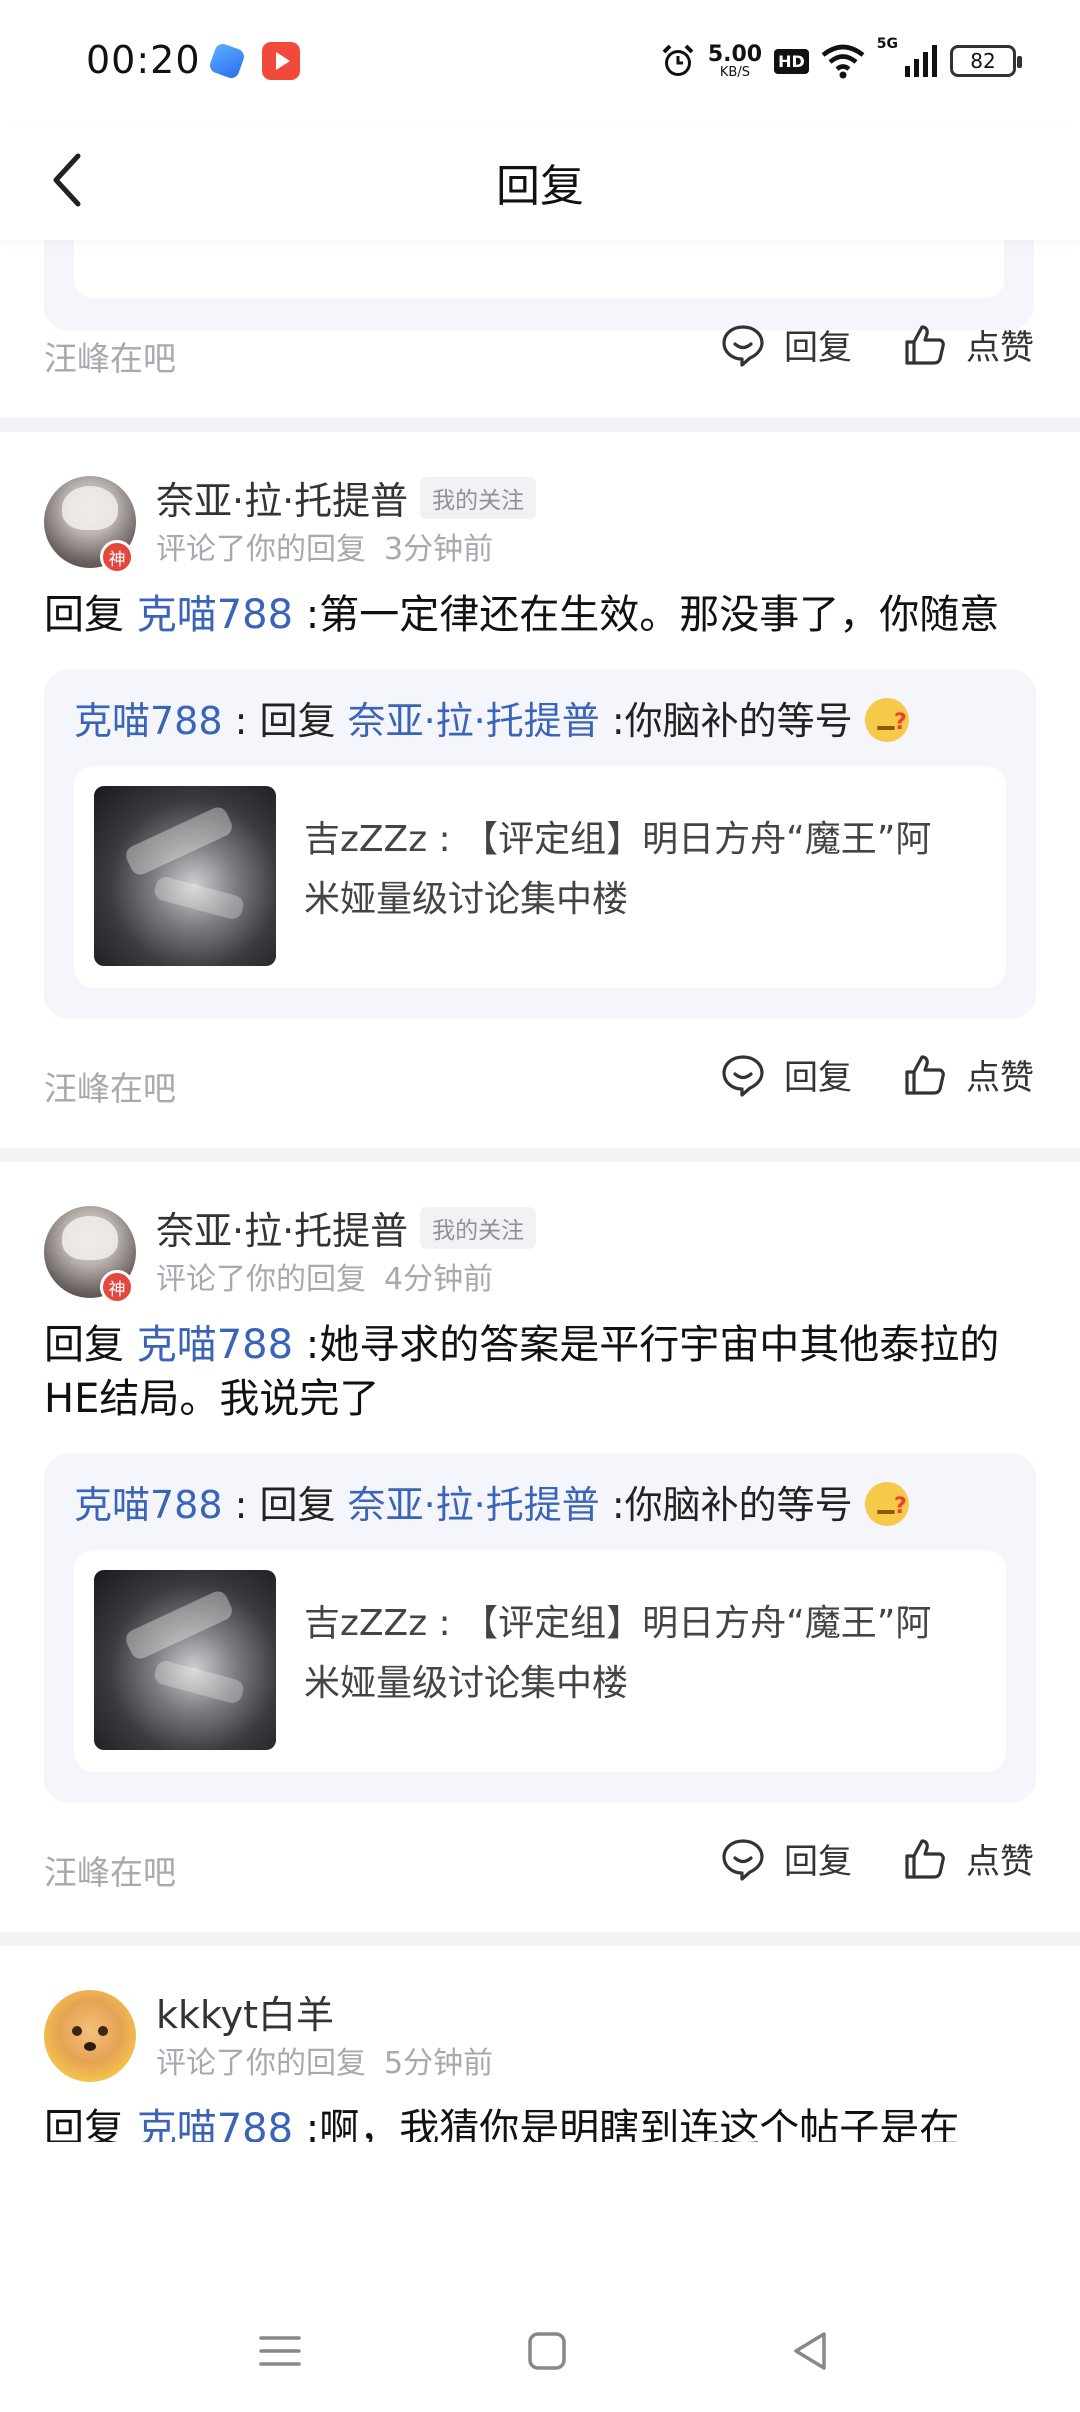 The width and height of the screenshot is (1080, 2412). I want to click on signal-icon, so click(921, 61).